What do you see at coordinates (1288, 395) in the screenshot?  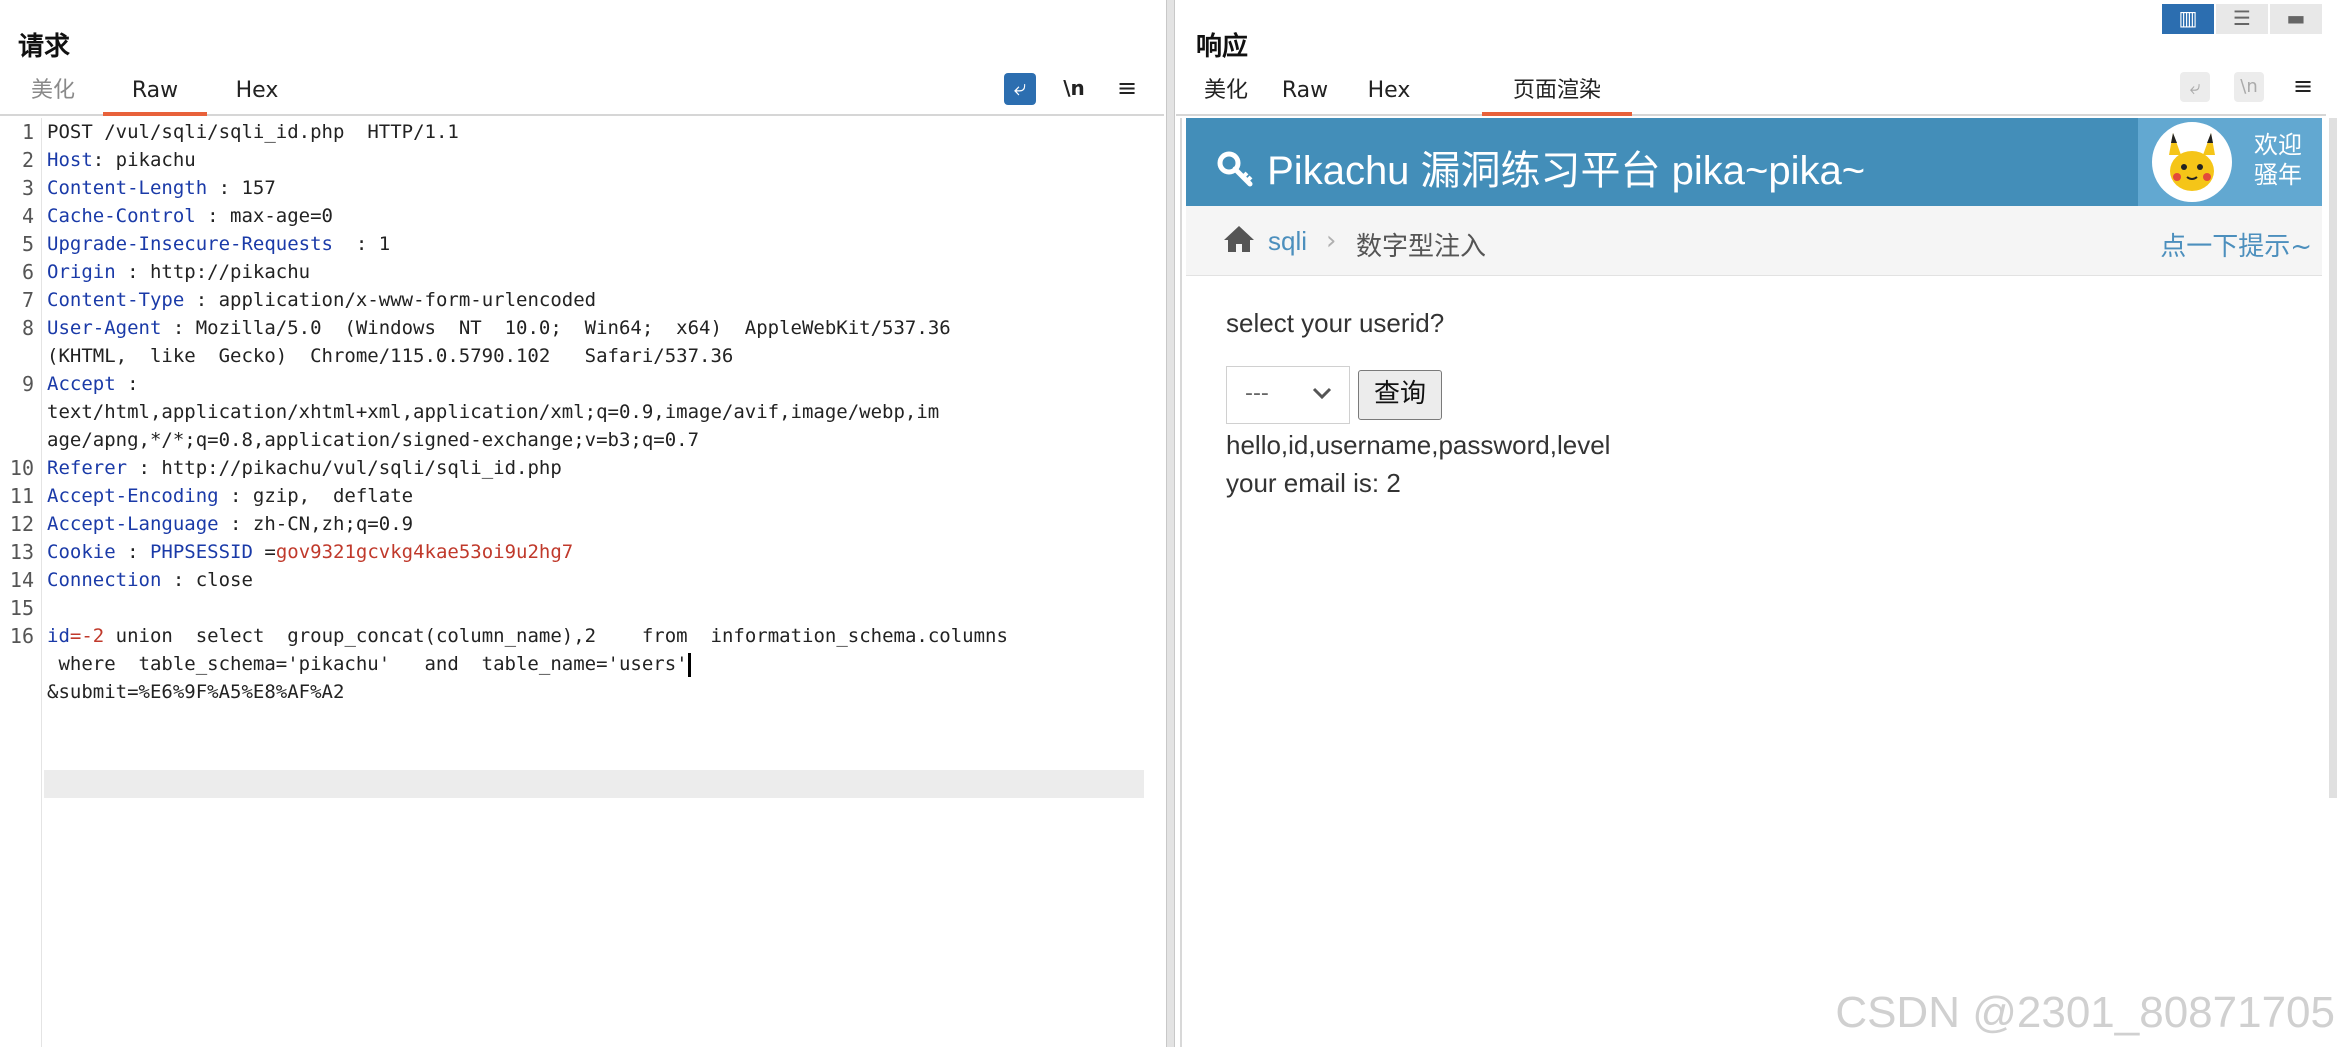 I see `userid-select: ---` at bounding box center [1288, 395].